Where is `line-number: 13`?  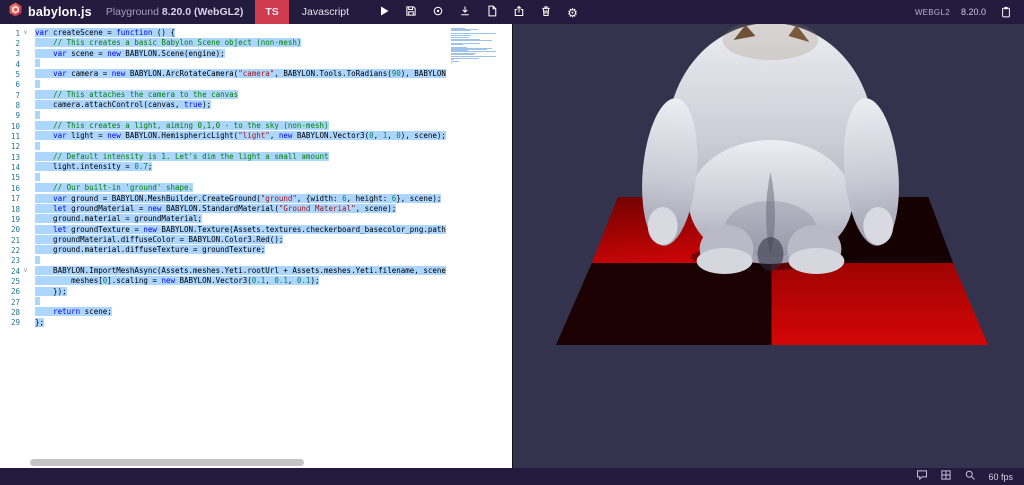
line-number: 13 is located at coordinates (15, 157).